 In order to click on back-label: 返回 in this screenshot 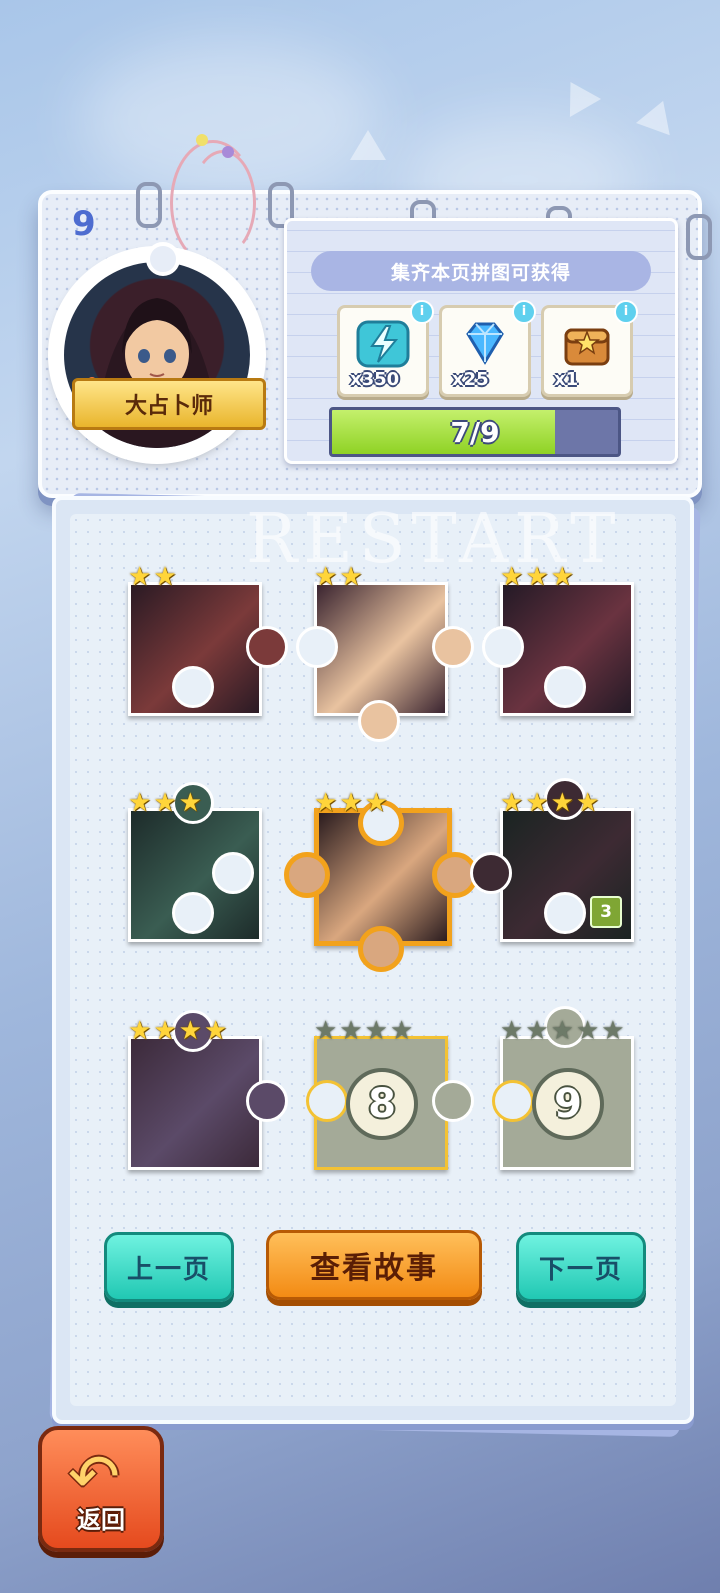, I will do `click(101, 1520)`.